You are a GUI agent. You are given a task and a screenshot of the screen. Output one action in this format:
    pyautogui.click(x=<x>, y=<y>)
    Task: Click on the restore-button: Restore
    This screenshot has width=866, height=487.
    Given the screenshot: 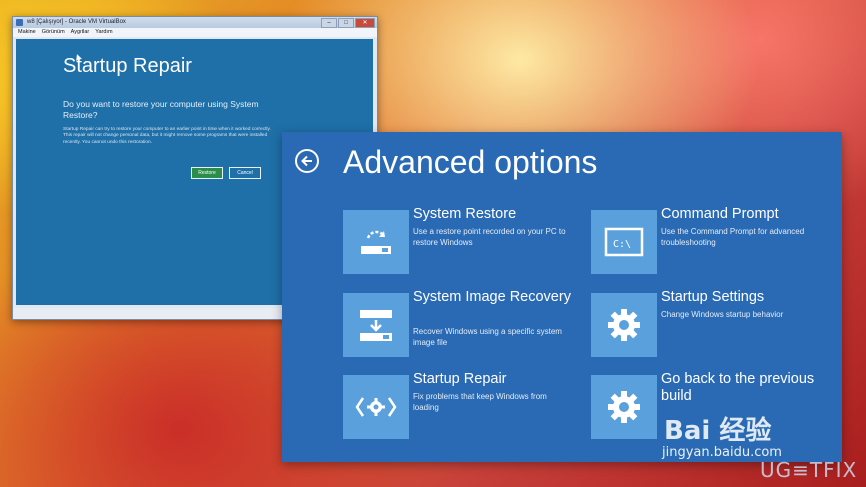 What is the action you would take?
    pyautogui.click(x=207, y=173)
    